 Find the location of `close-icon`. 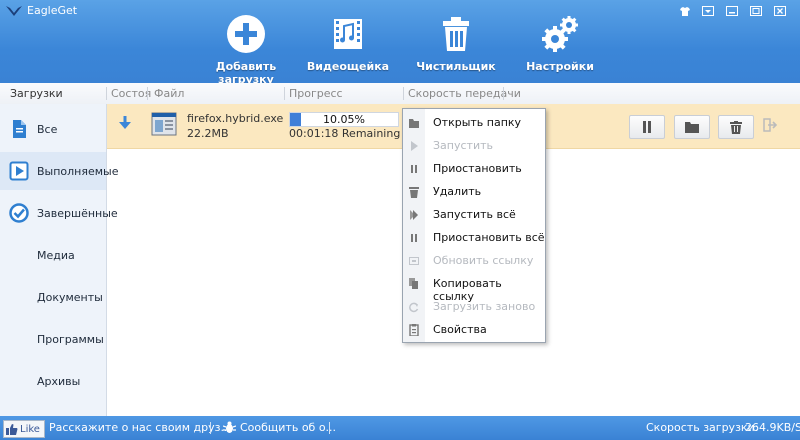

close-icon is located at coordinates (780, 11).